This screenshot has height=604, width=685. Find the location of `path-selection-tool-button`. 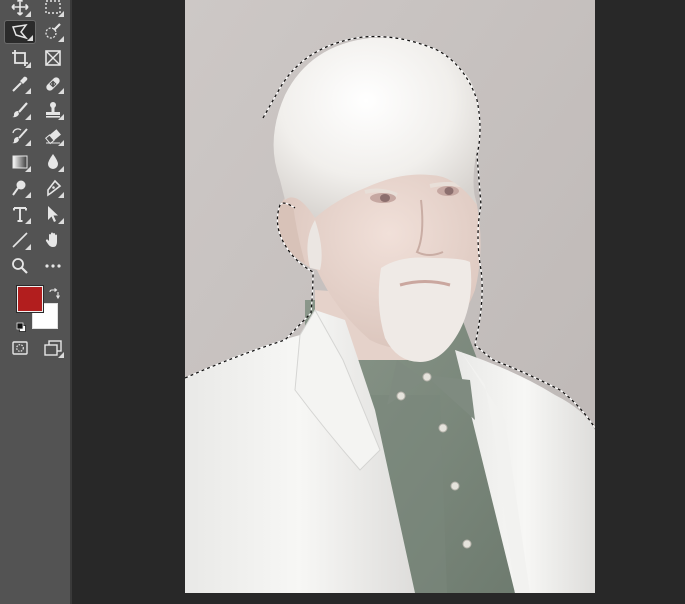

path-selection-tool-button is located at coordinates (53, 214).